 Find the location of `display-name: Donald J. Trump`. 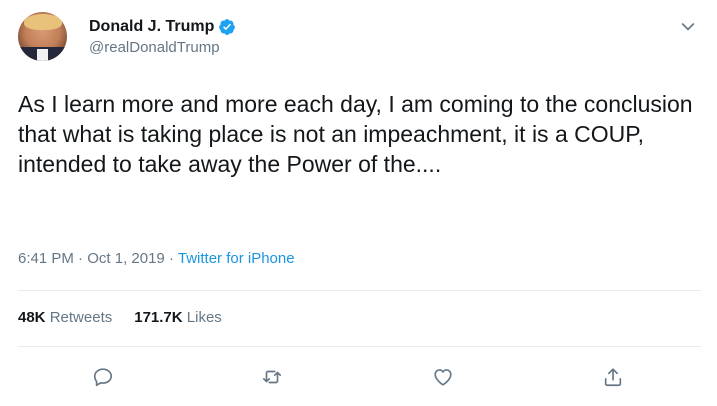

display-name: Donald J. Trump is located at coordinates (162, 27).